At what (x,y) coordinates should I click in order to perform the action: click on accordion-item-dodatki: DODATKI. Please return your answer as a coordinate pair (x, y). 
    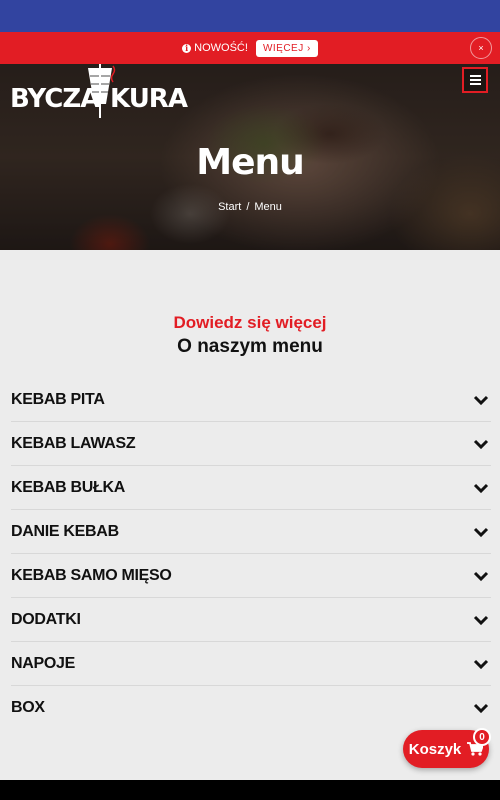
    Looking at the image, I should click on (251, 620).